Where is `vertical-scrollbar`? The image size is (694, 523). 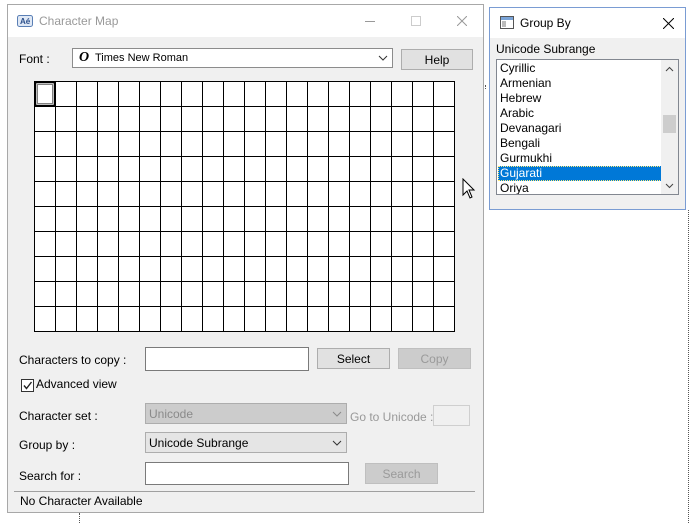
vertical-scrollbar is located at coordinates (669, 127).